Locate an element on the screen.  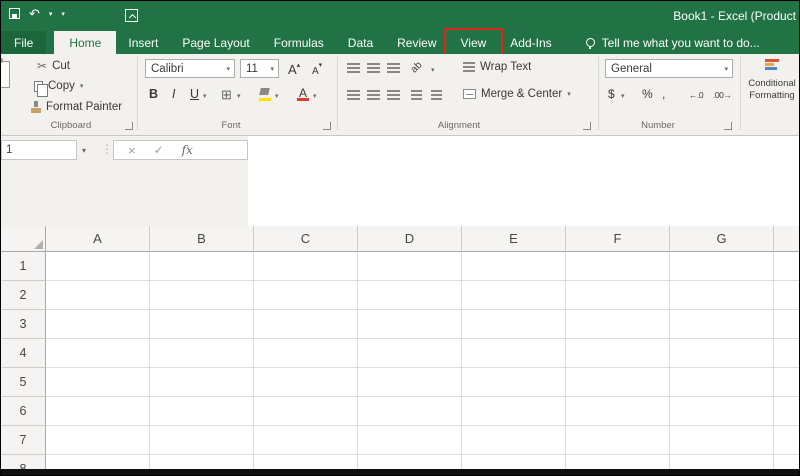
font-color-dropdown-icon: ▾ is located at coordinates (315, 96).